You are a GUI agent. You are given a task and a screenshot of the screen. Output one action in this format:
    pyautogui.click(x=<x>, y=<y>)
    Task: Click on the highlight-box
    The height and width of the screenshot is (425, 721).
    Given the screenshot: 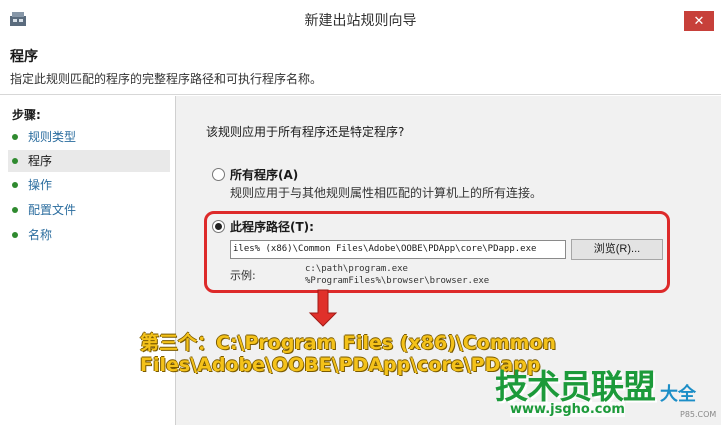 What is the action you would take?
    pyautogui.click(x=437, y=252)
    